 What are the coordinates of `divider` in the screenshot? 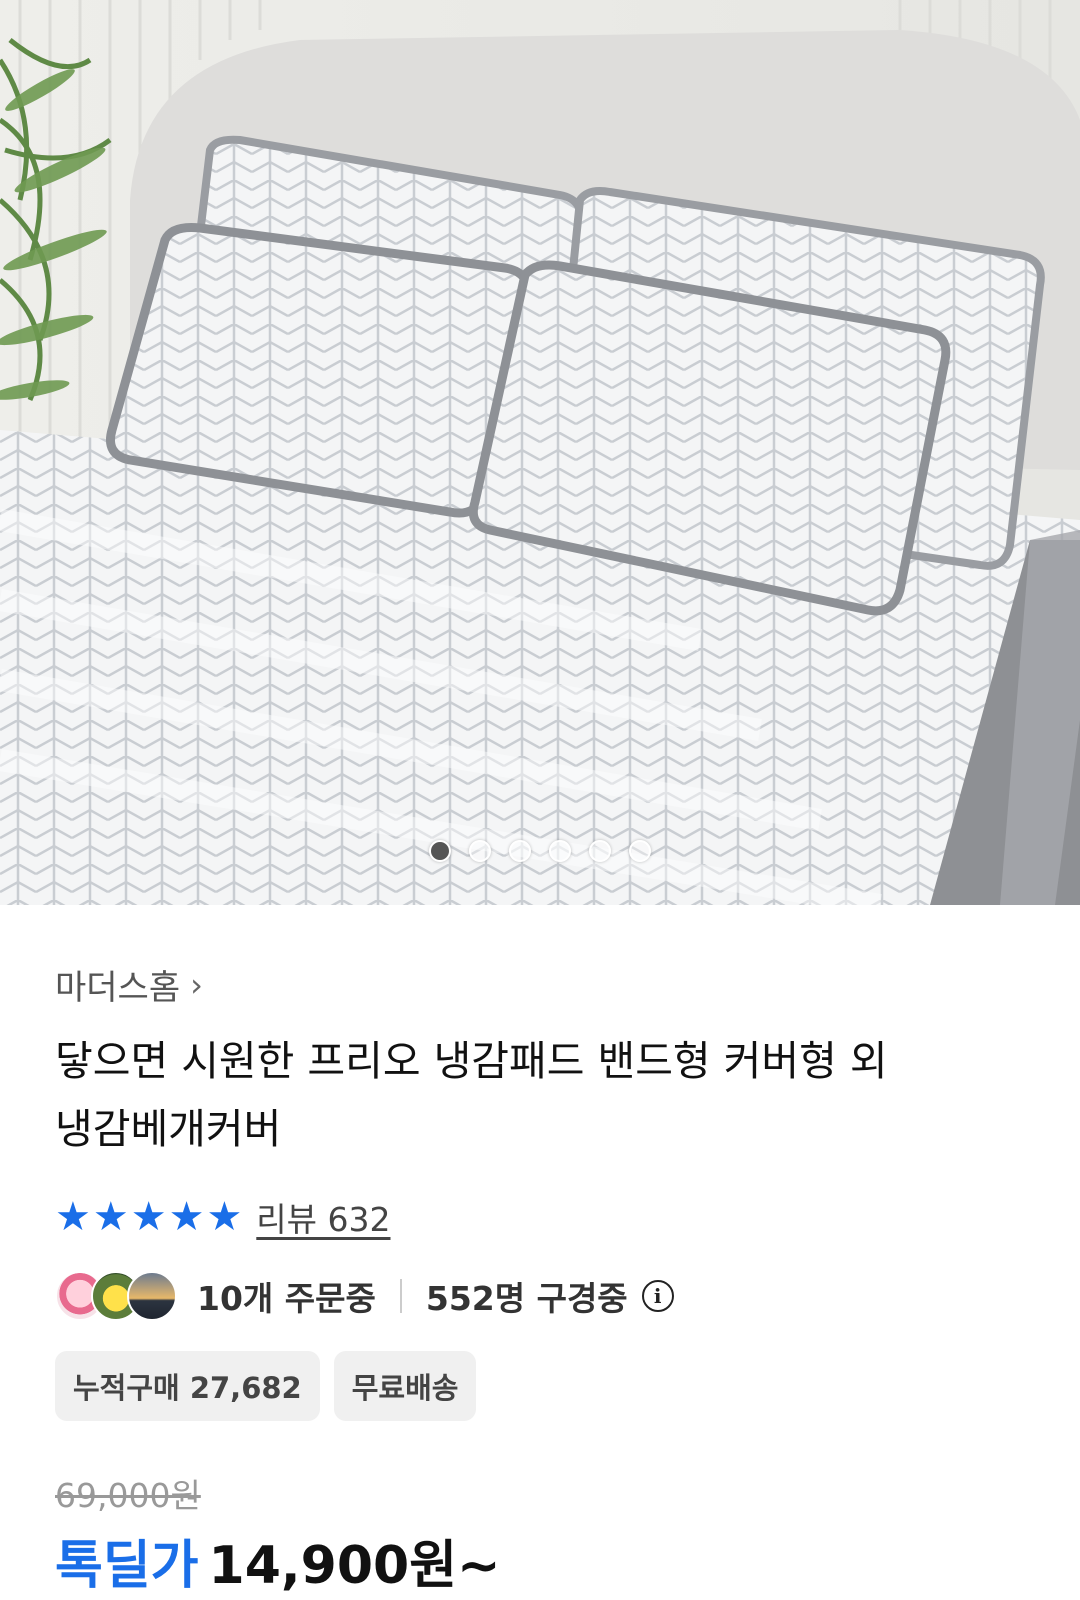 It's located at (400, 1296).